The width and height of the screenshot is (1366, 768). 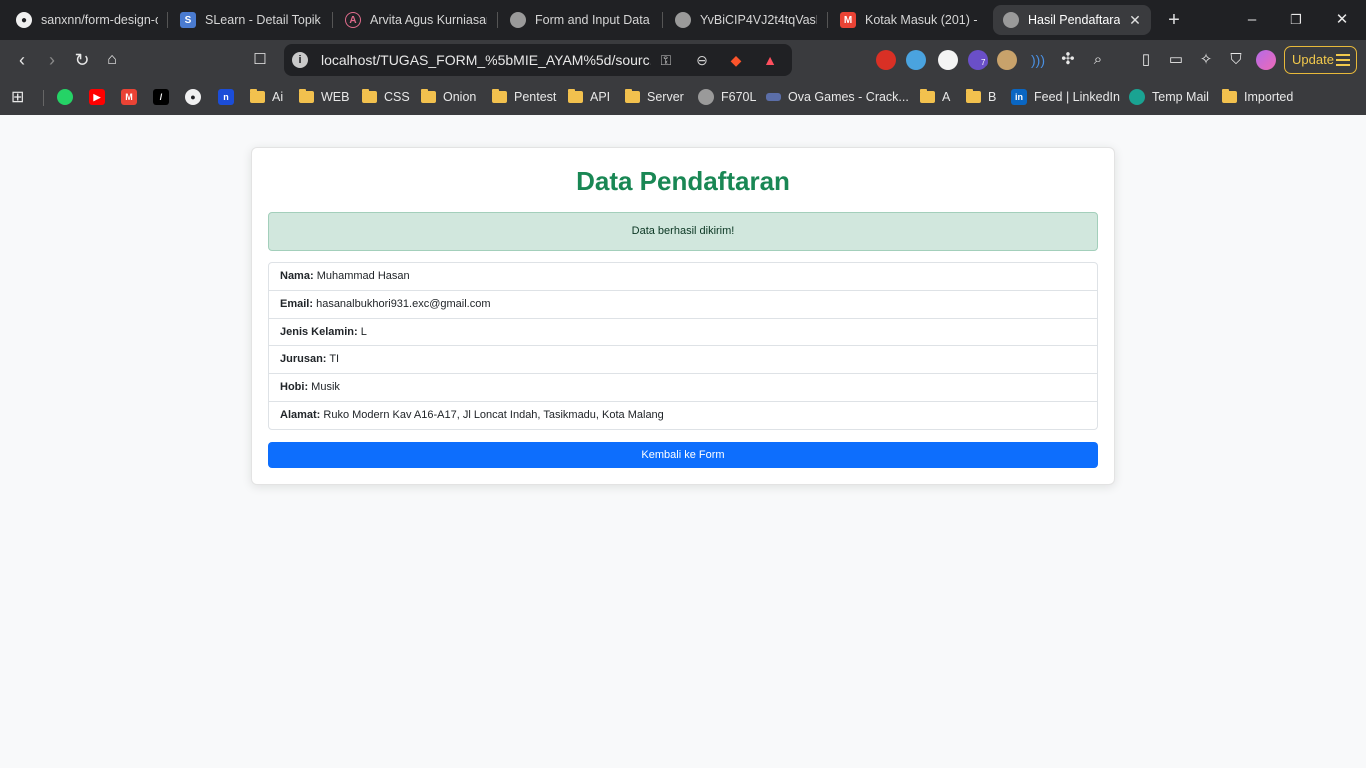 What do you see at coordinates (297, 276) in the screenshot?
I see `field-label: Nama:` at bounding box center [297, 276].